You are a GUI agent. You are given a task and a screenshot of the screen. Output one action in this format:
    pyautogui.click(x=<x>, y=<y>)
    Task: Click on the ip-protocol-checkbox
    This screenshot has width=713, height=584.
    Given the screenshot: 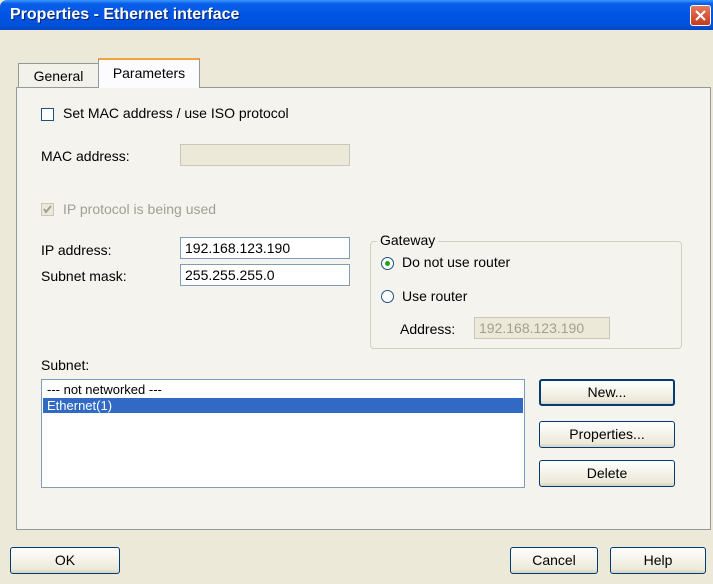 What is the action you would take?
    pyautogui.click(x=47, y=209)
    